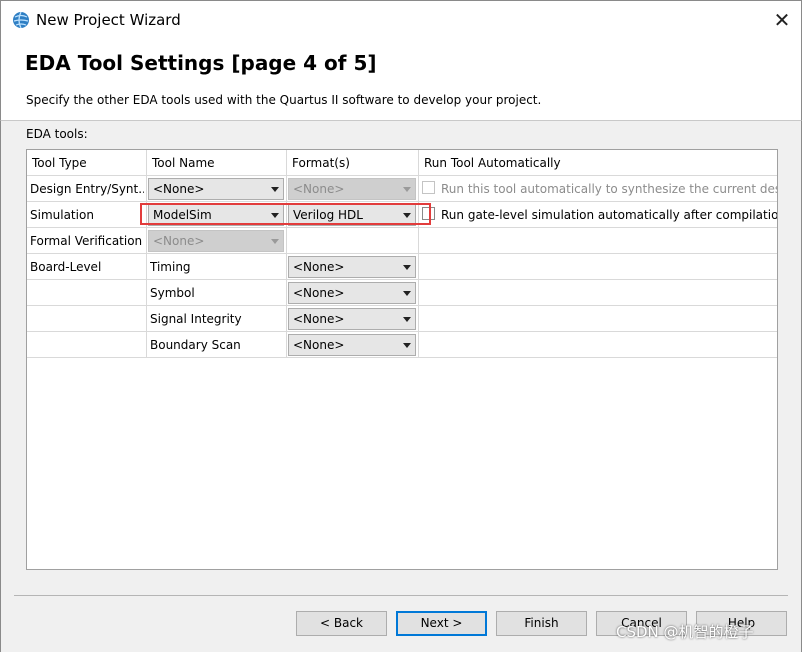 This screenshot has height=652, width=802. Describe the element at coordinates (172, 293) in the screenshot. I see `board-level-symbol-label: Symbol` at that location.